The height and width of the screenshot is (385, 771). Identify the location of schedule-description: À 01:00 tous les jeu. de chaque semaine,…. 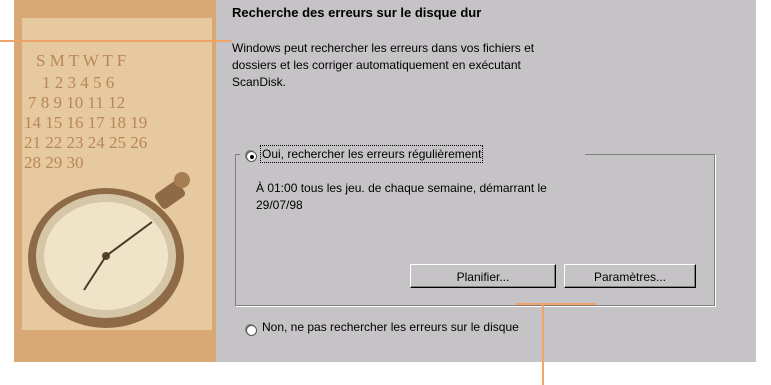
(476, 197).